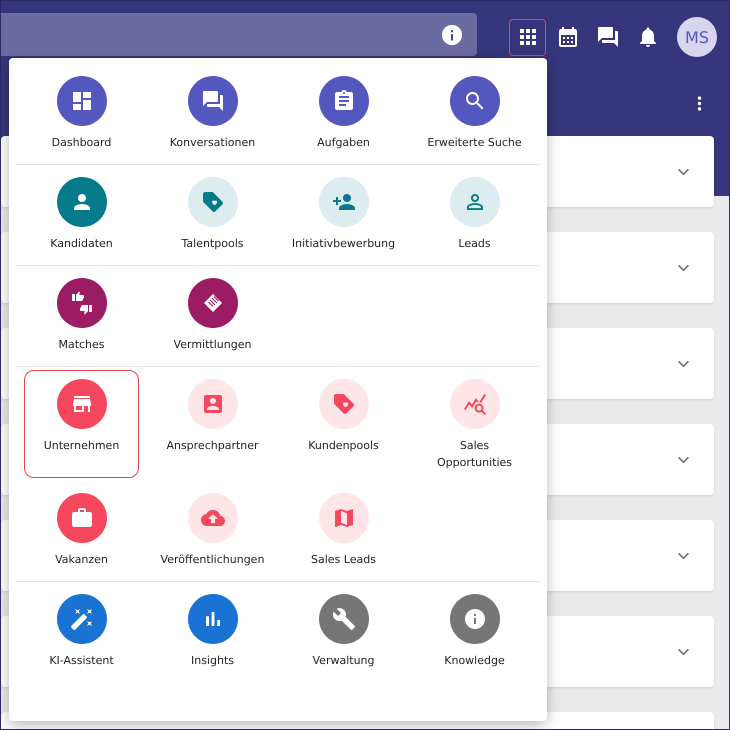 This screenshot has height=730, width=730. What do you see at coordinates (699, 103) in the screenshot?
I see `more-icon` at bounding box center [699, 103].